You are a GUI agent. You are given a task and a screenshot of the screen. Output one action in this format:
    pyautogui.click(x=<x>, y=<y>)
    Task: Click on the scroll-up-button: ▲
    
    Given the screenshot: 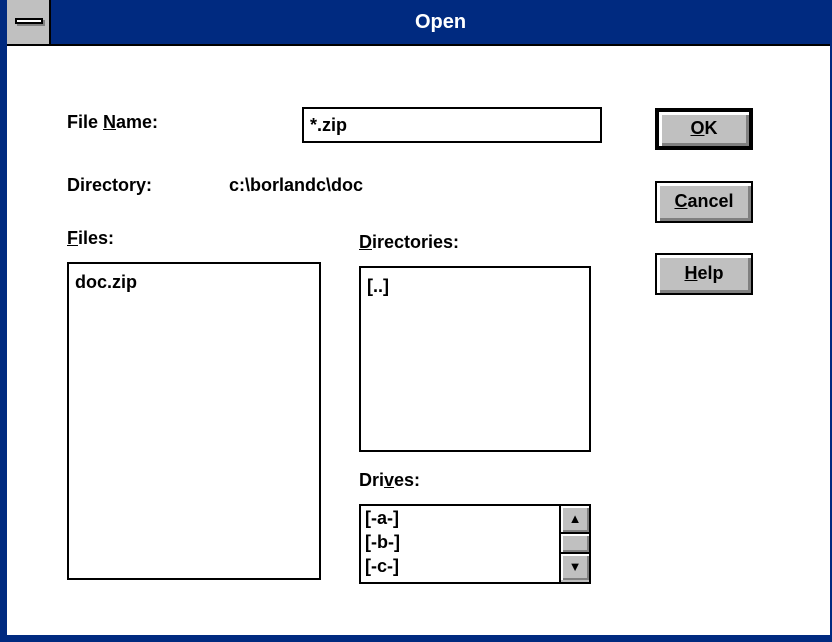 What is the action you would take?
    pyautogui.click(x=575, y=519)
    